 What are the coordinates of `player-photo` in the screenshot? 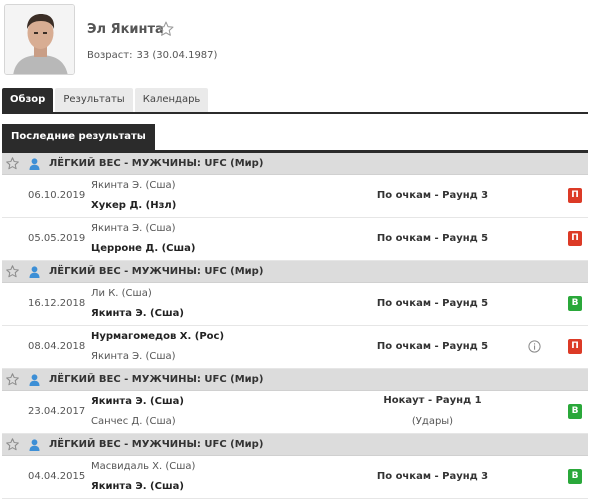 It's located at (39, 39).